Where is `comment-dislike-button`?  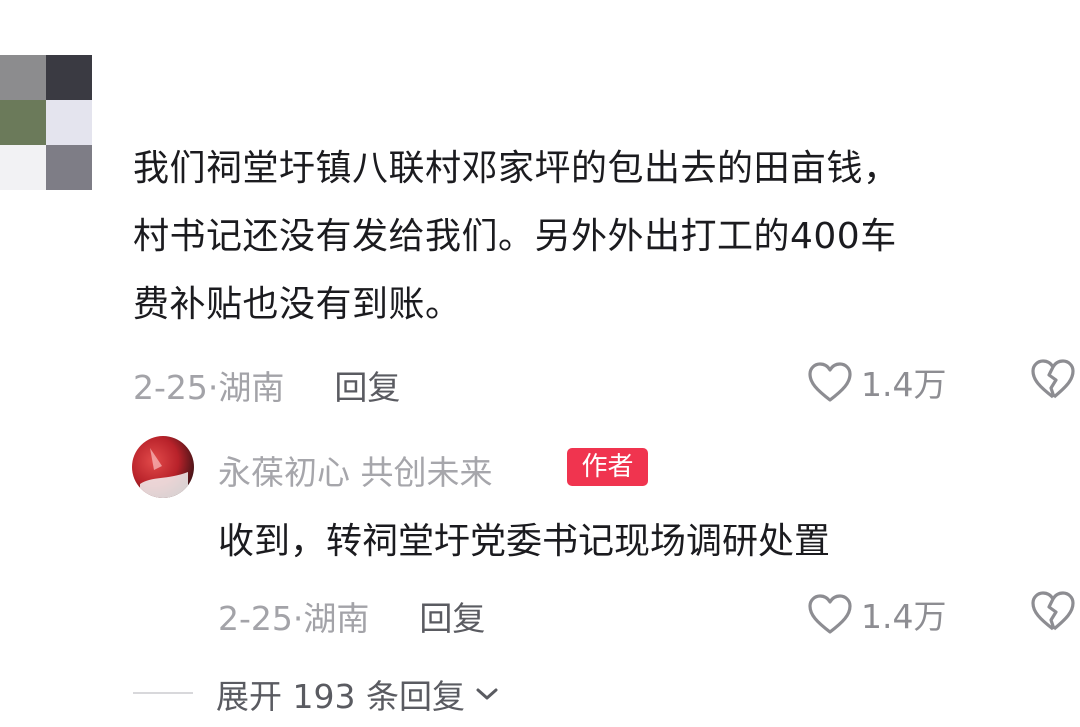 comment-dislike-button is located at coordinates (1053, 381).